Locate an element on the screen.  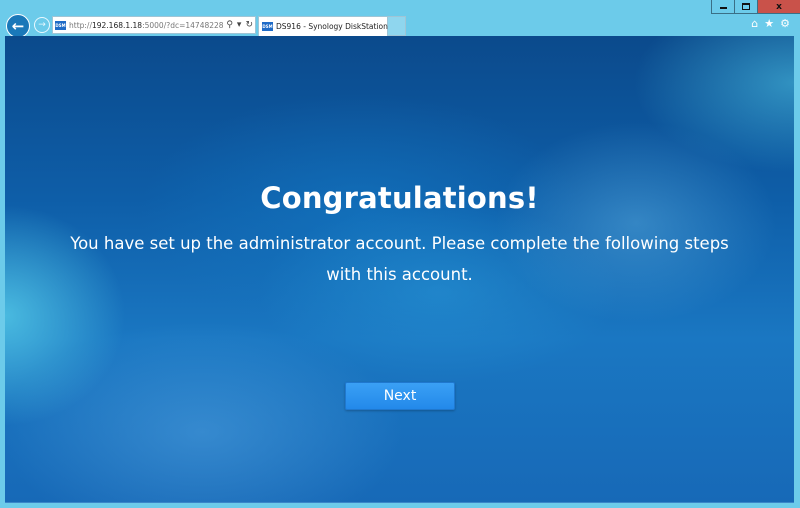
browser-toolbar: ⌂ ★ ⚙ is located at coordinates (770, 23).